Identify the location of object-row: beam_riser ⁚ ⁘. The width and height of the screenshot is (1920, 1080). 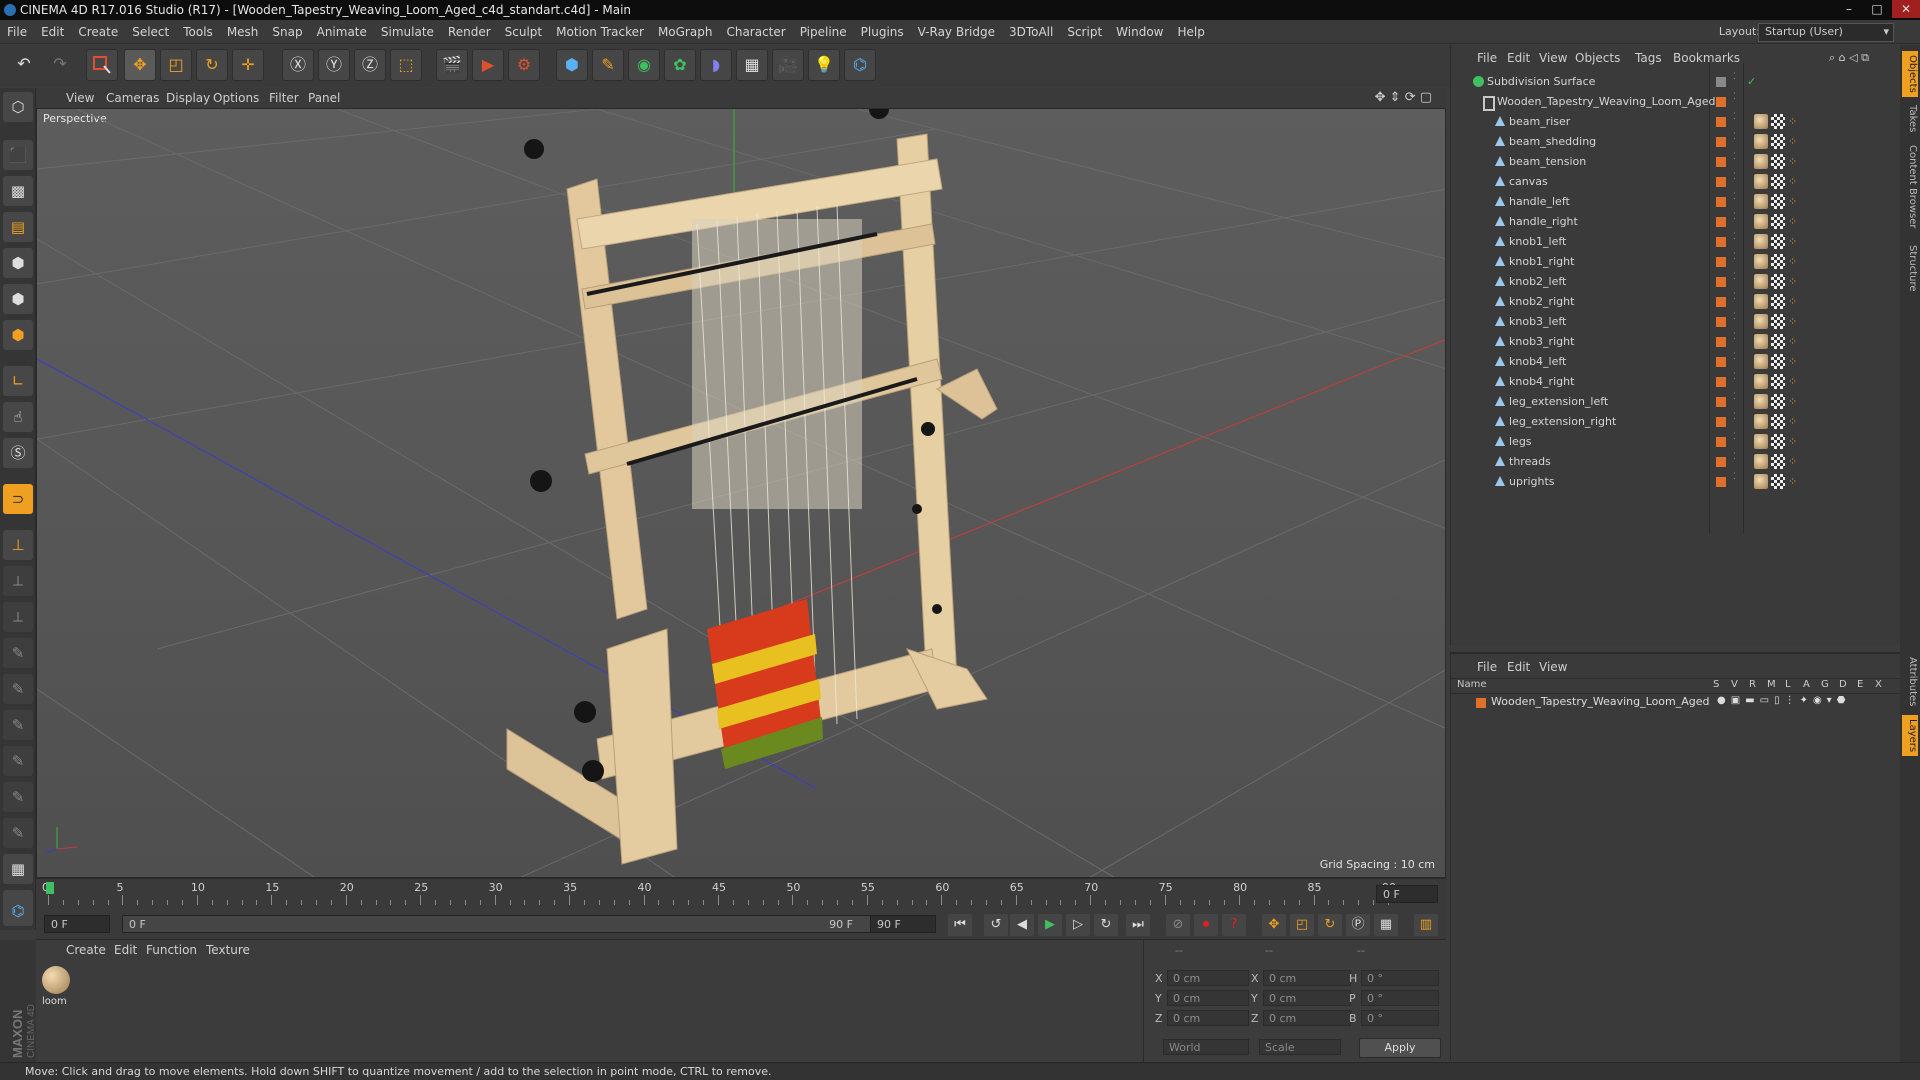
(1676, 122).